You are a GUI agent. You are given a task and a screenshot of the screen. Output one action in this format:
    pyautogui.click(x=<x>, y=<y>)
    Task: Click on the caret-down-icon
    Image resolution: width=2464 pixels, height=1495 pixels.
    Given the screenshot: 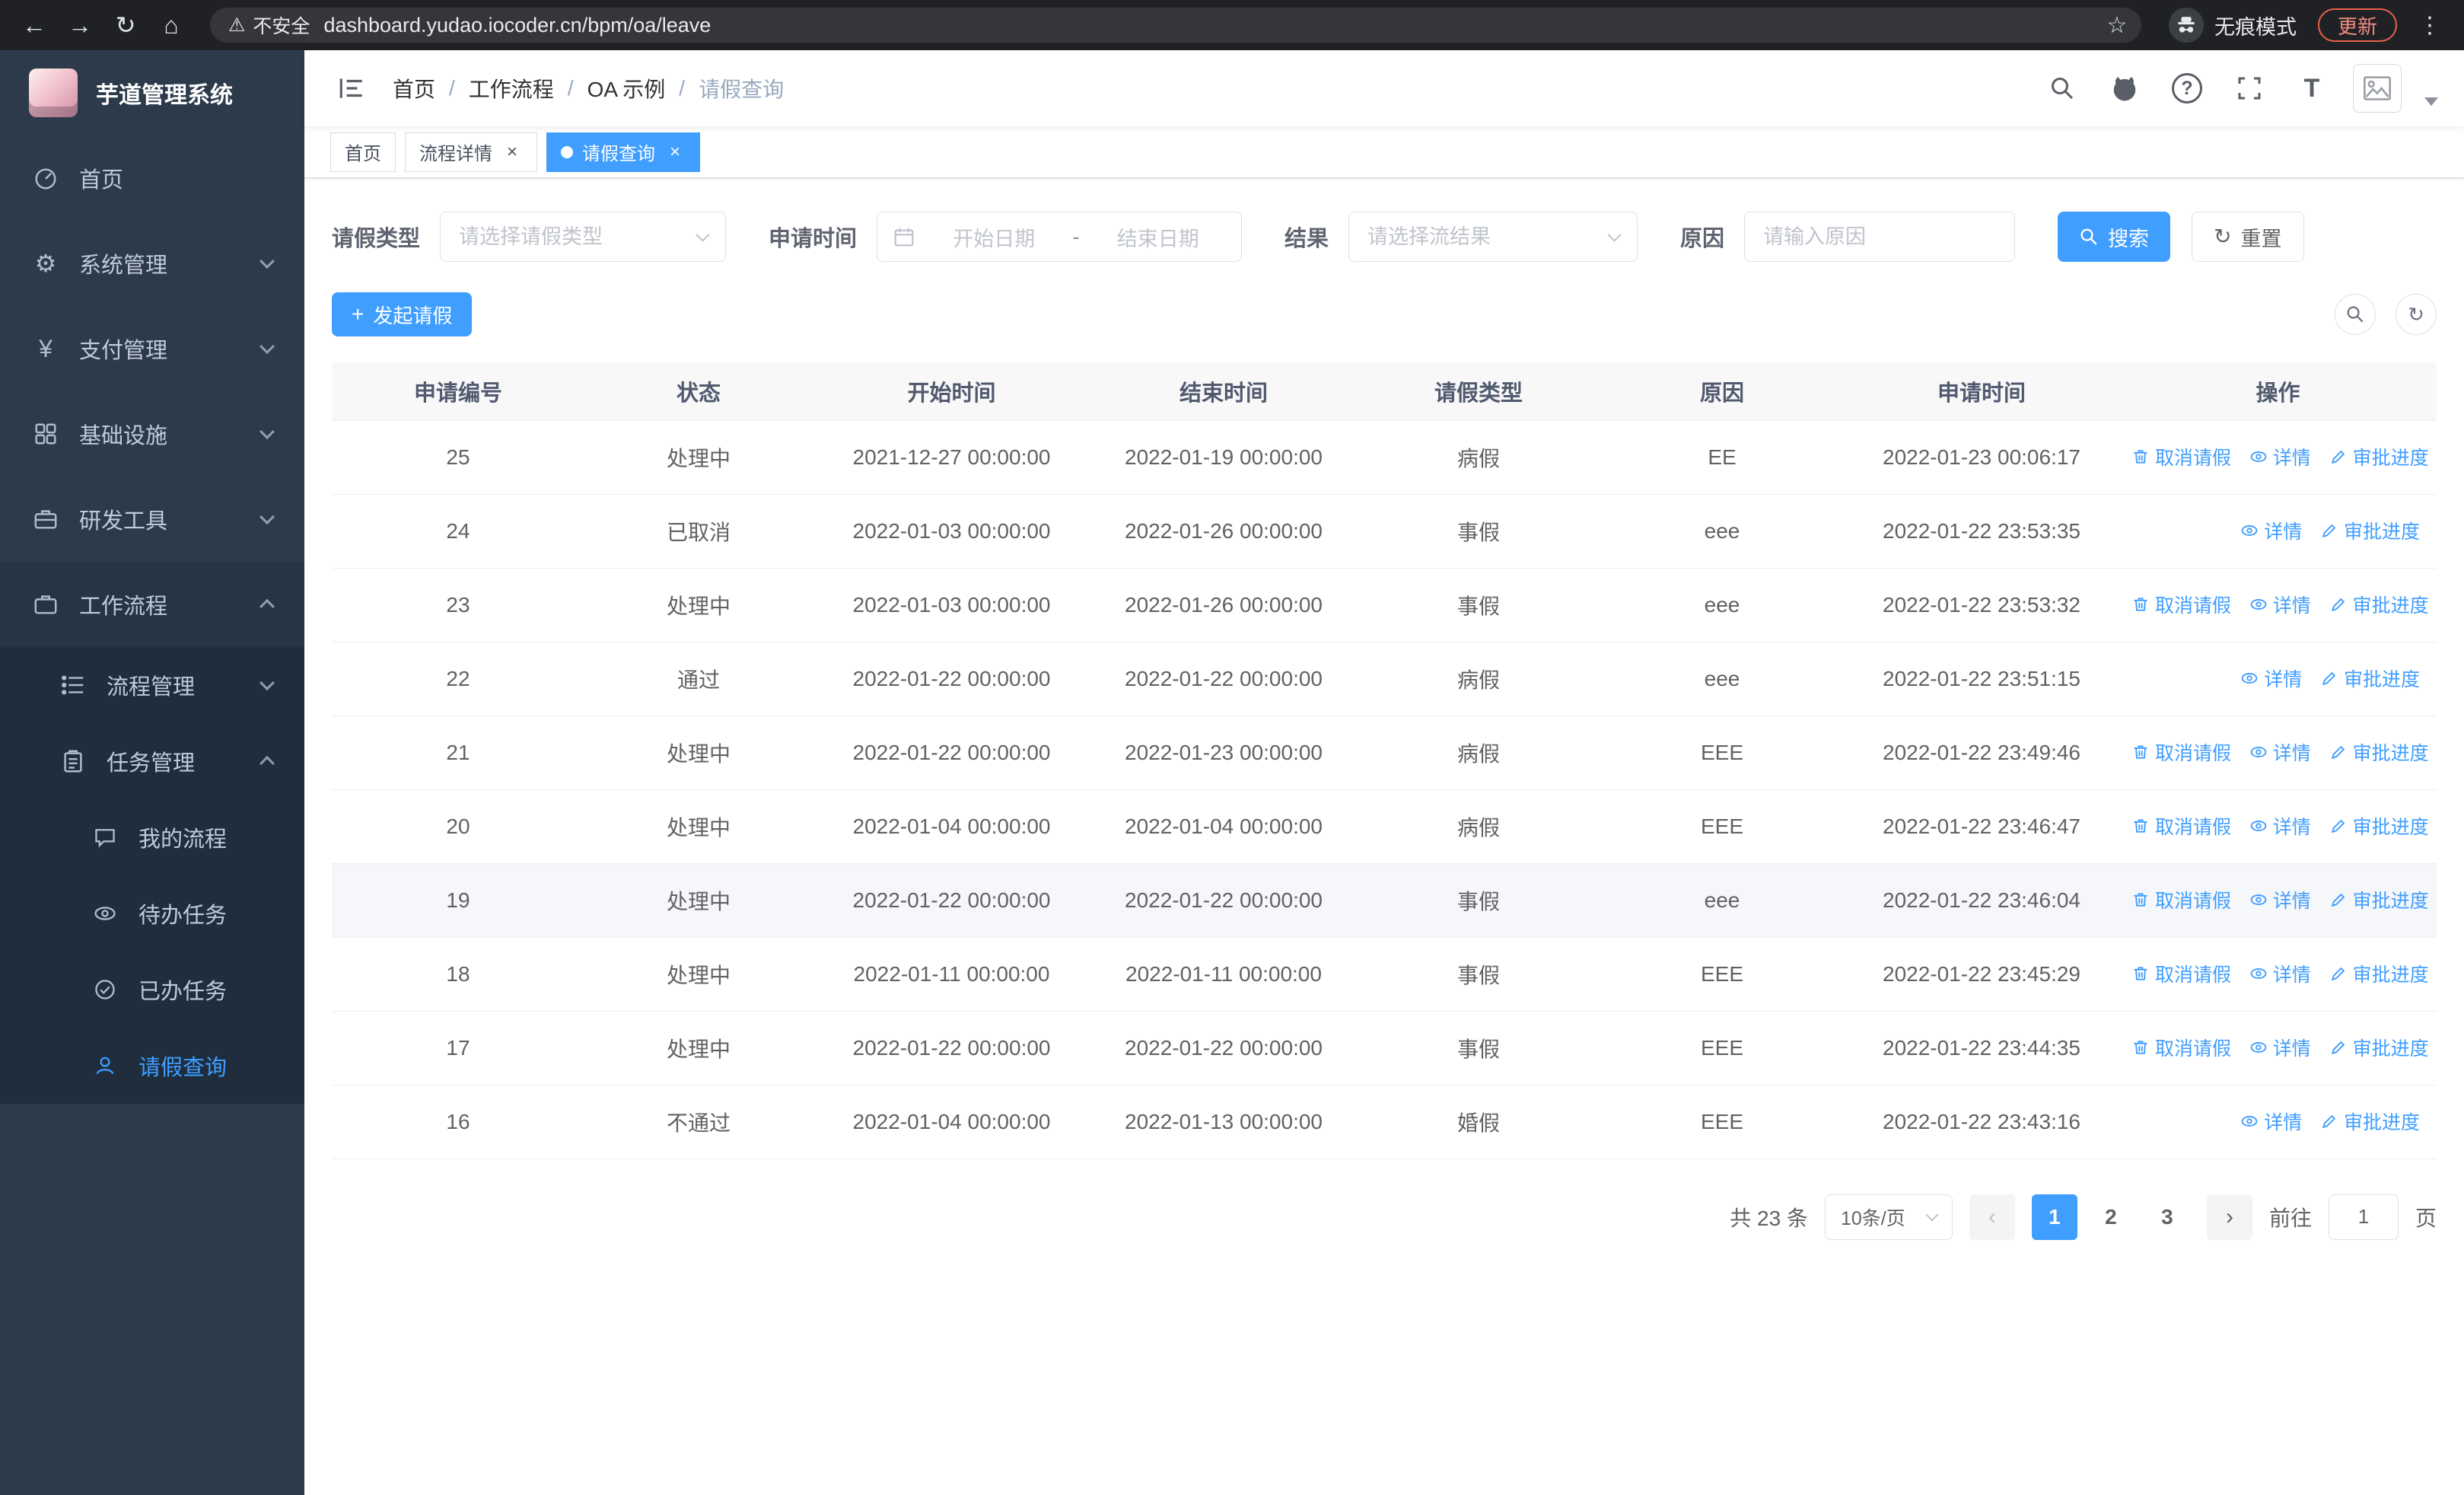 What is the action you would take?
    pyautogui.click(x=2431, y=102)
    